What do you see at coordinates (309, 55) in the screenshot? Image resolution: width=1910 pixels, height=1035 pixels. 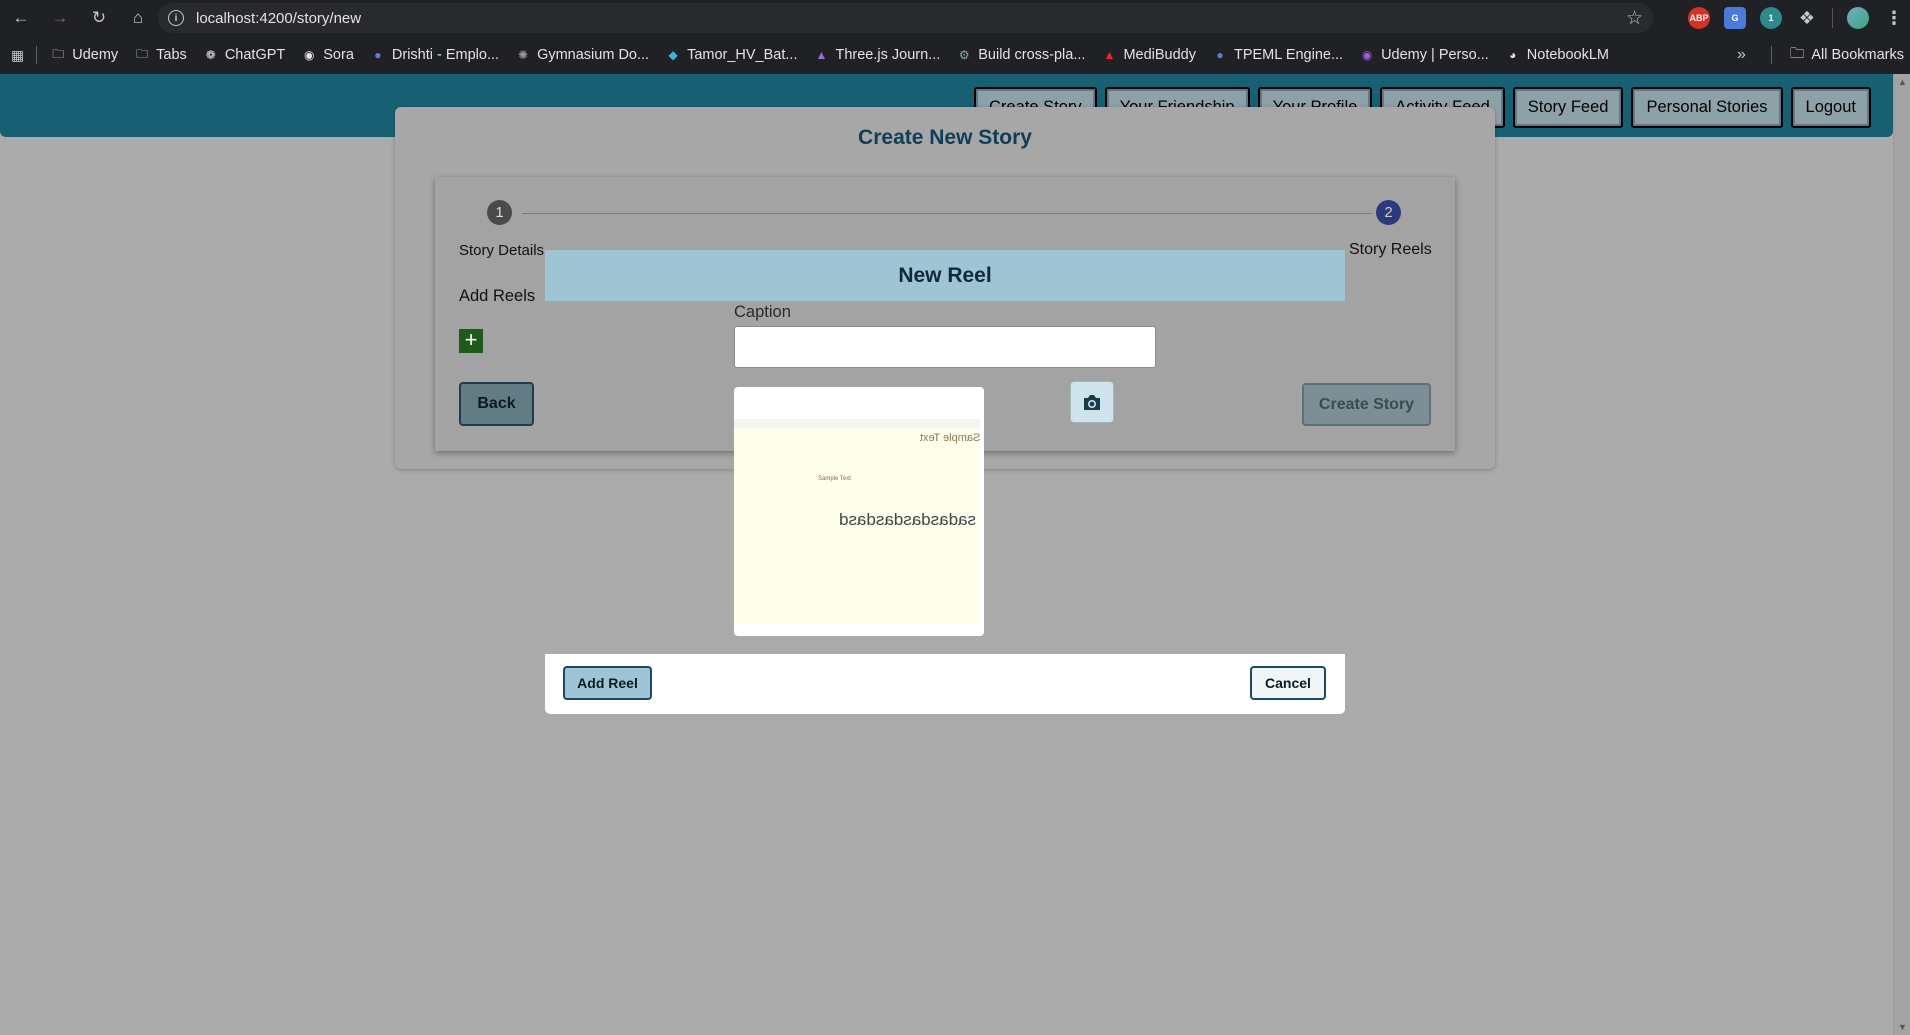 I see `sora-icon: ◉` at bounding box center [309, 55].